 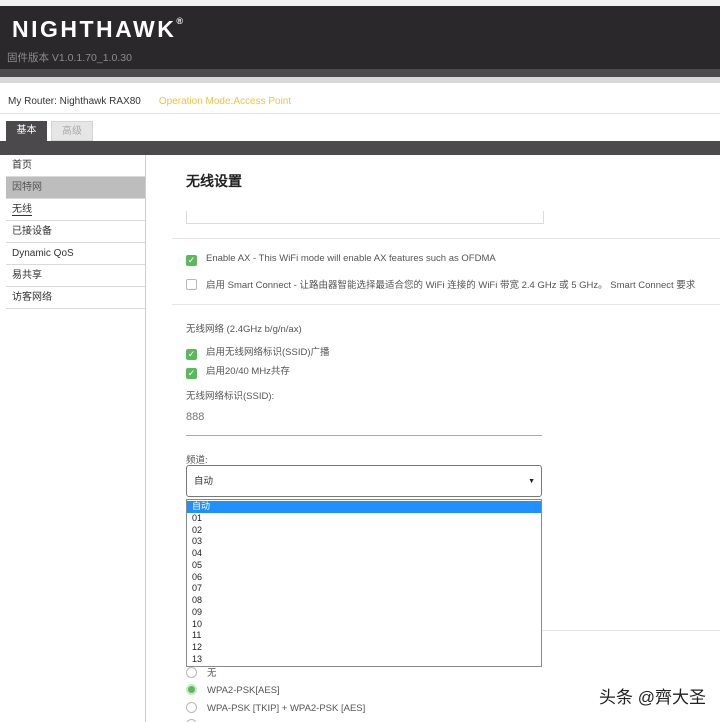 What do you see at coordinates (26, 131) in the screenshot?
I see `tab-basic: 基本` at bounding box center [26, 131].